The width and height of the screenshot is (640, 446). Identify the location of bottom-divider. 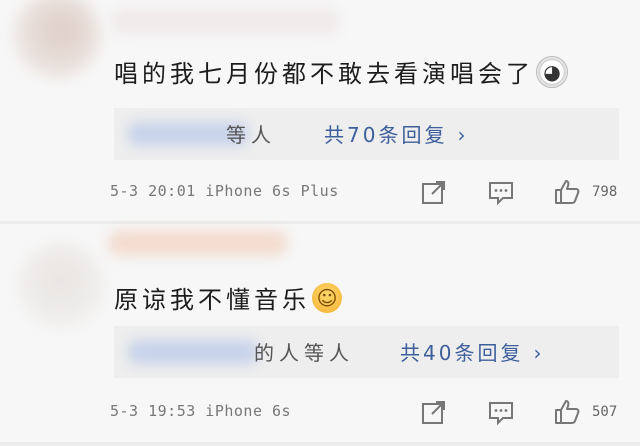
(320, 444).